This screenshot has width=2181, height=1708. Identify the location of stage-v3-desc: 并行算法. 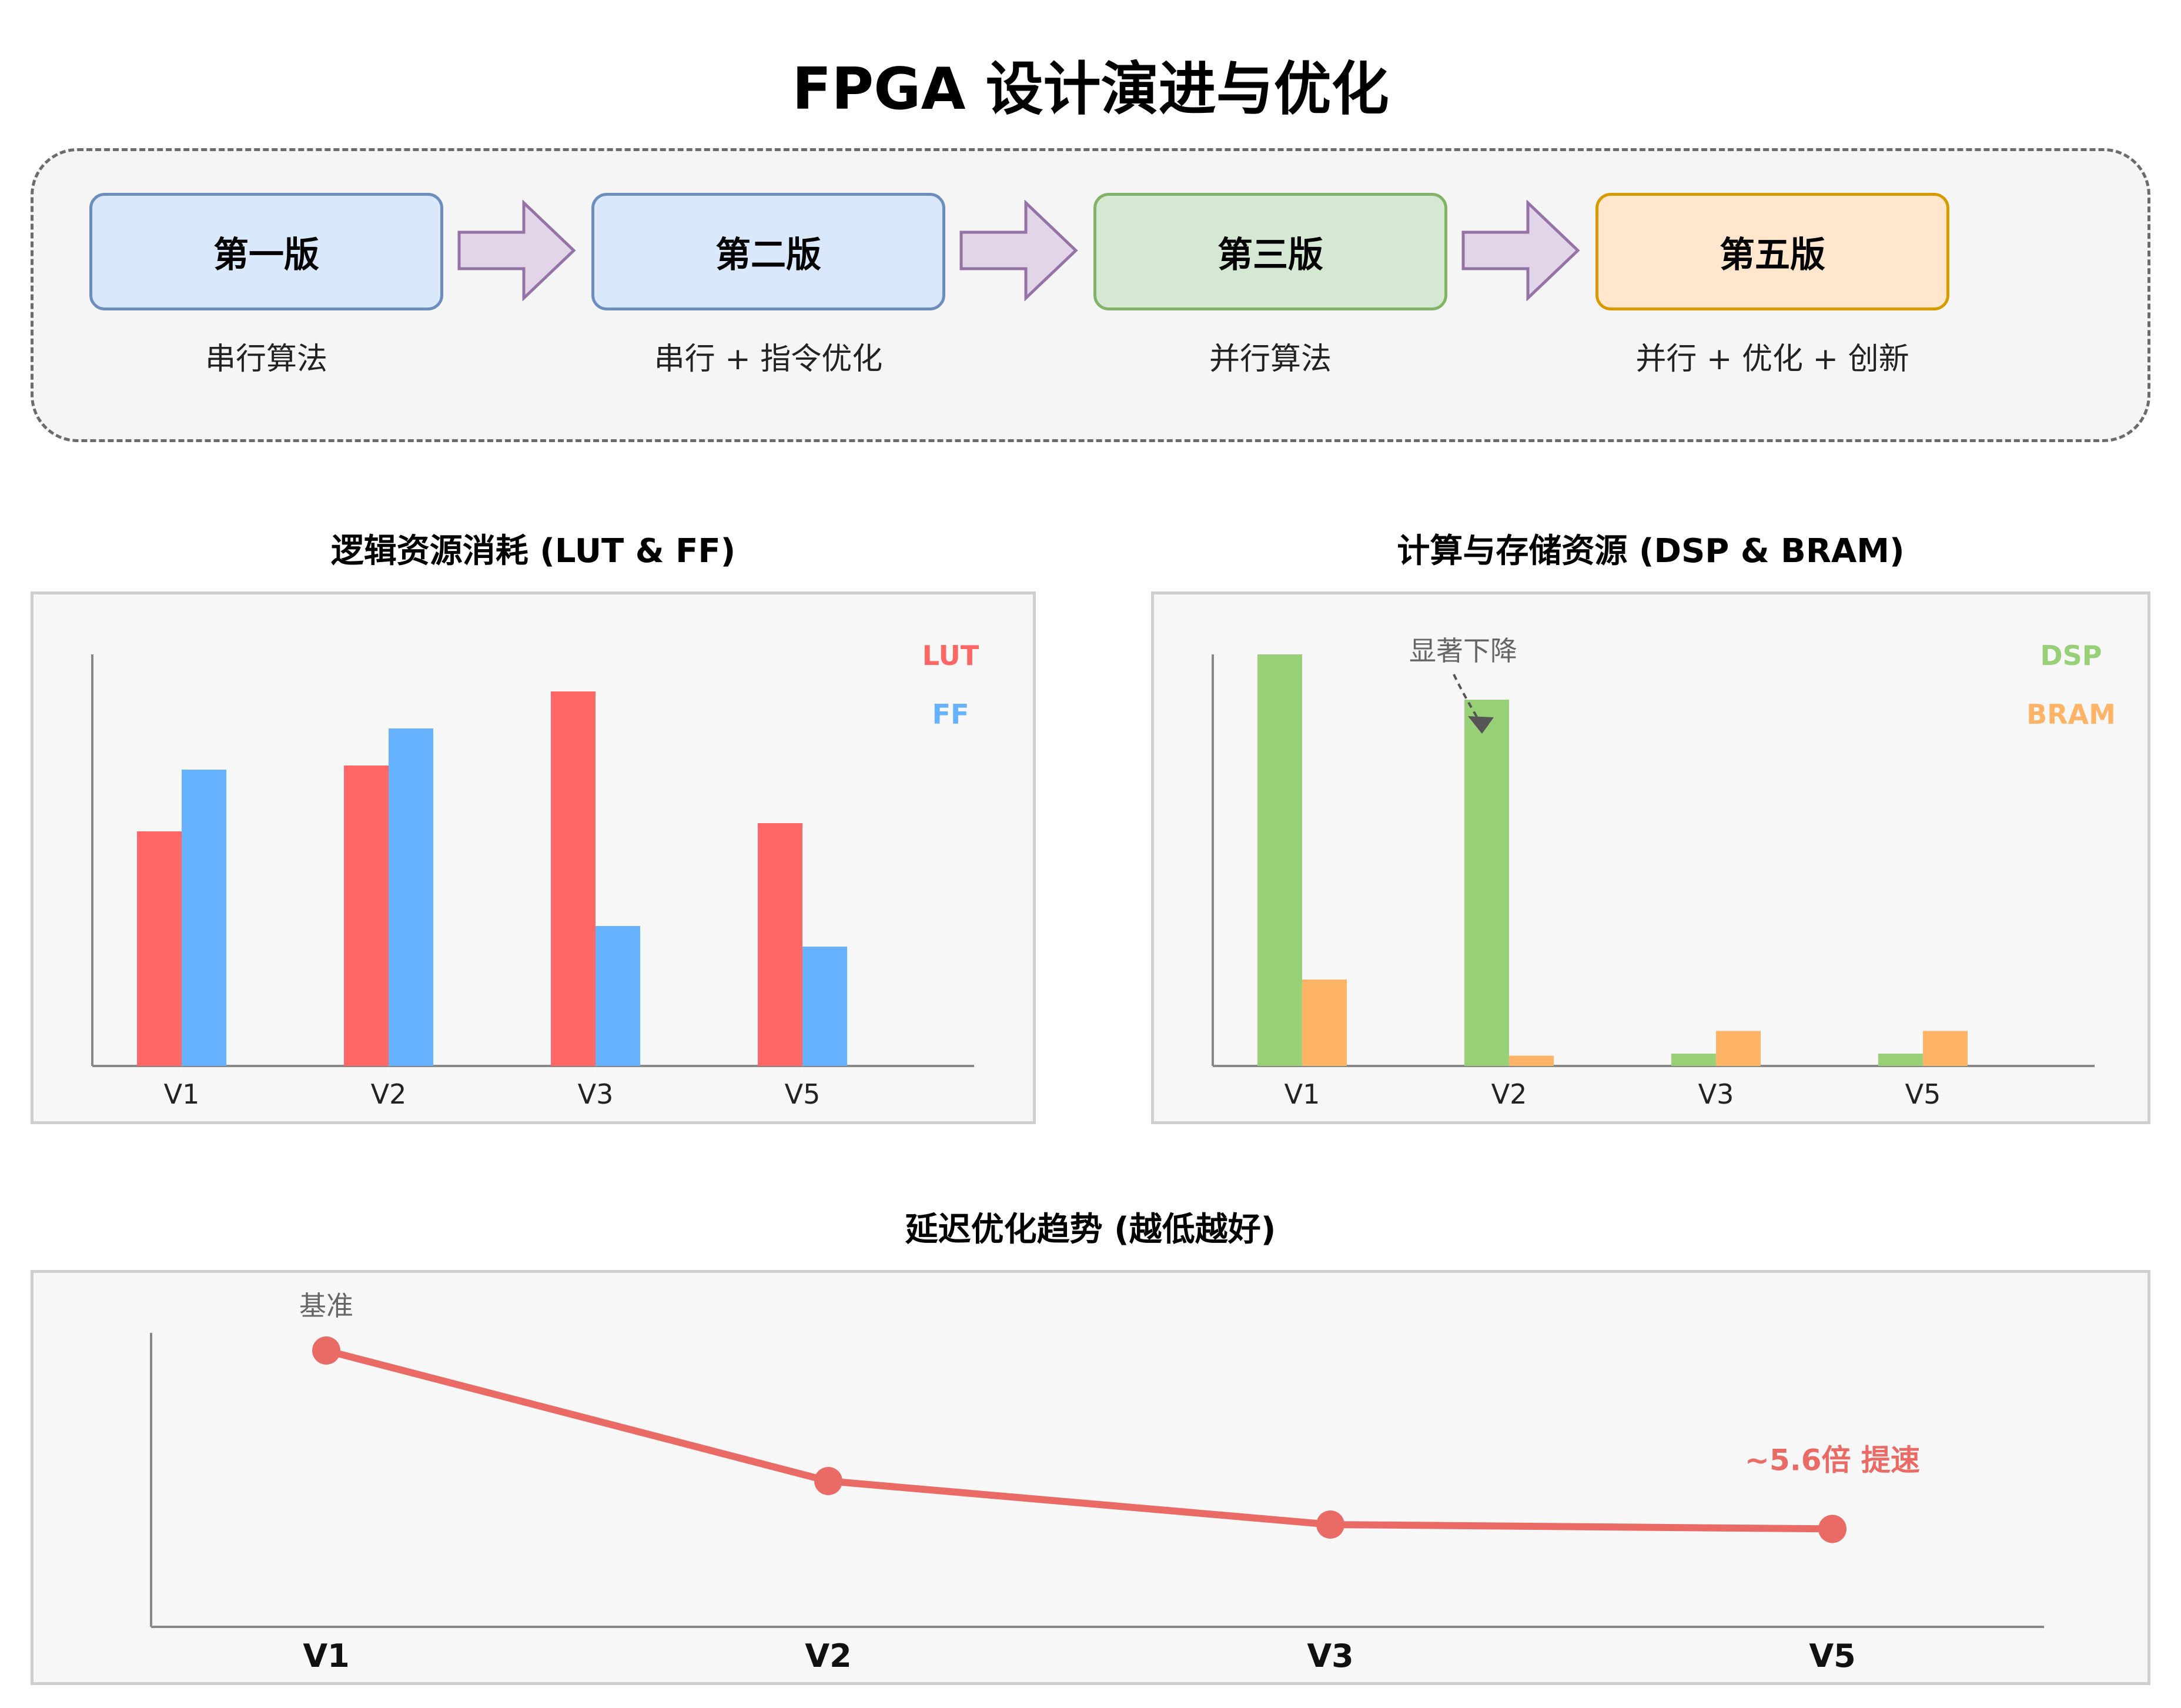
(1270, 359).